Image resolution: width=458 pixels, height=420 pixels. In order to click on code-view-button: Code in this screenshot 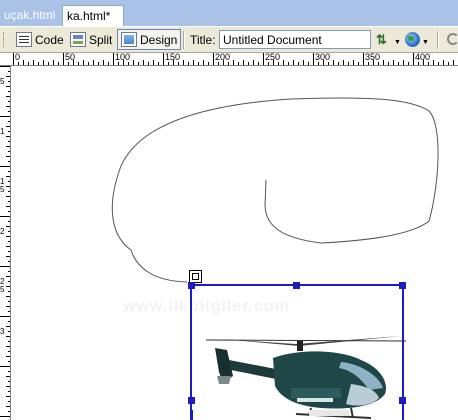, I will do `click(40, 39)`.